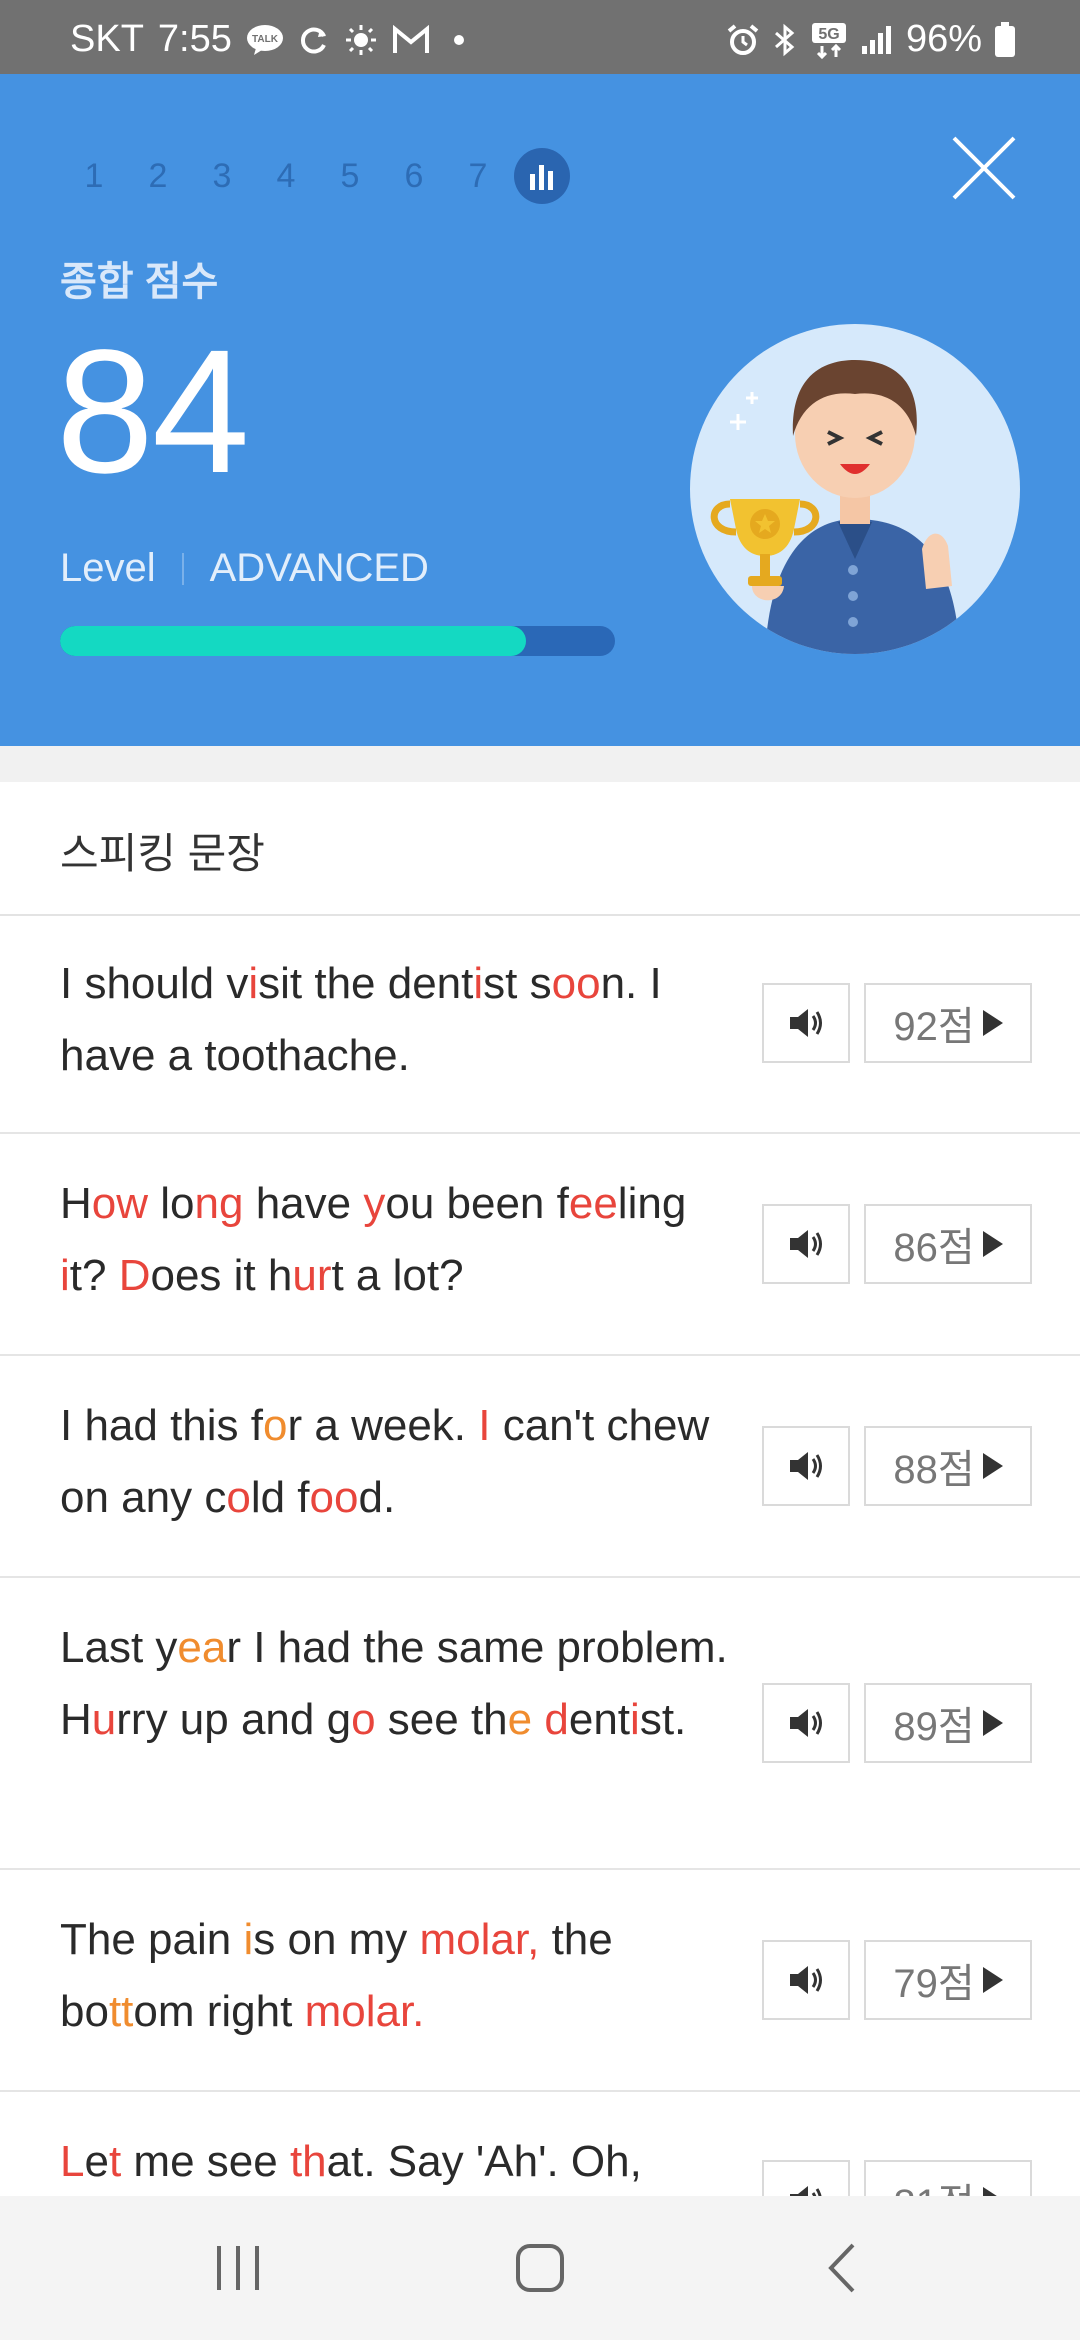 This screenshot has width=1080, height=2340. I want to click on level-row: Level ADVANCED, so click(244, 568).